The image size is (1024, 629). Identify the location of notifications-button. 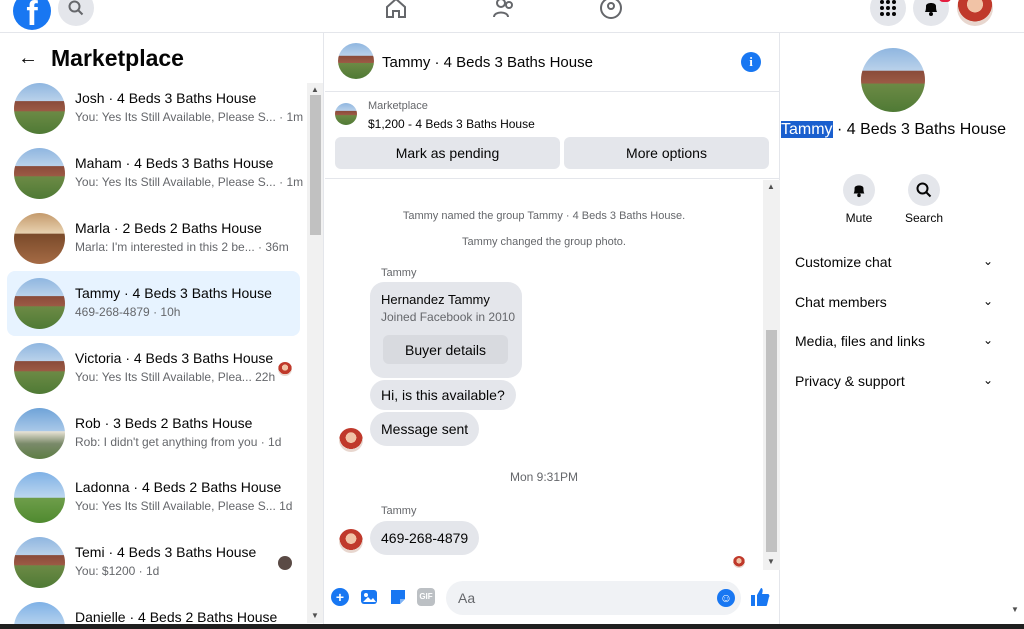
(931, 13).